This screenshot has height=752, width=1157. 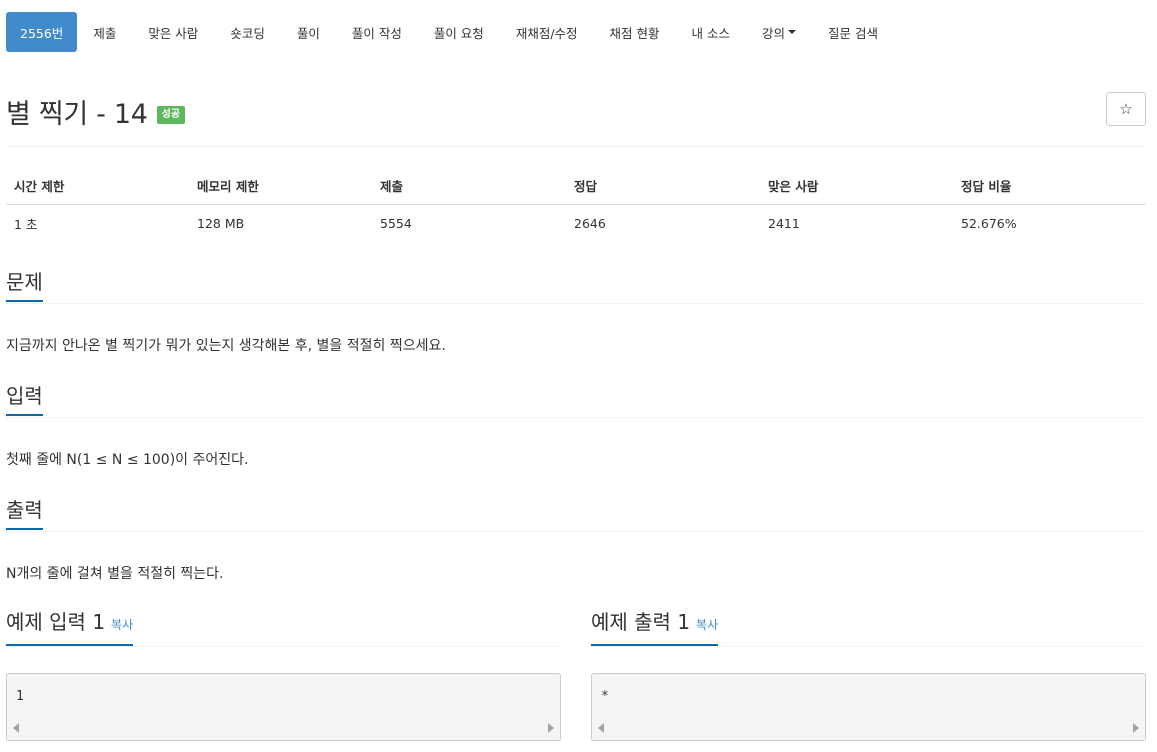 What do you see at coordinates (868, 728) in the screenshot?
I see `sample-output-scrollbar` at bounding box center [868, 728].